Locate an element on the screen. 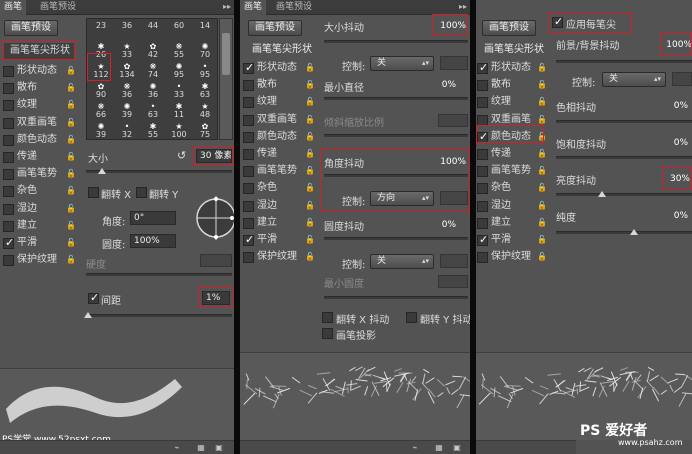  size-jitter-track is located at coordinates (396, 41).